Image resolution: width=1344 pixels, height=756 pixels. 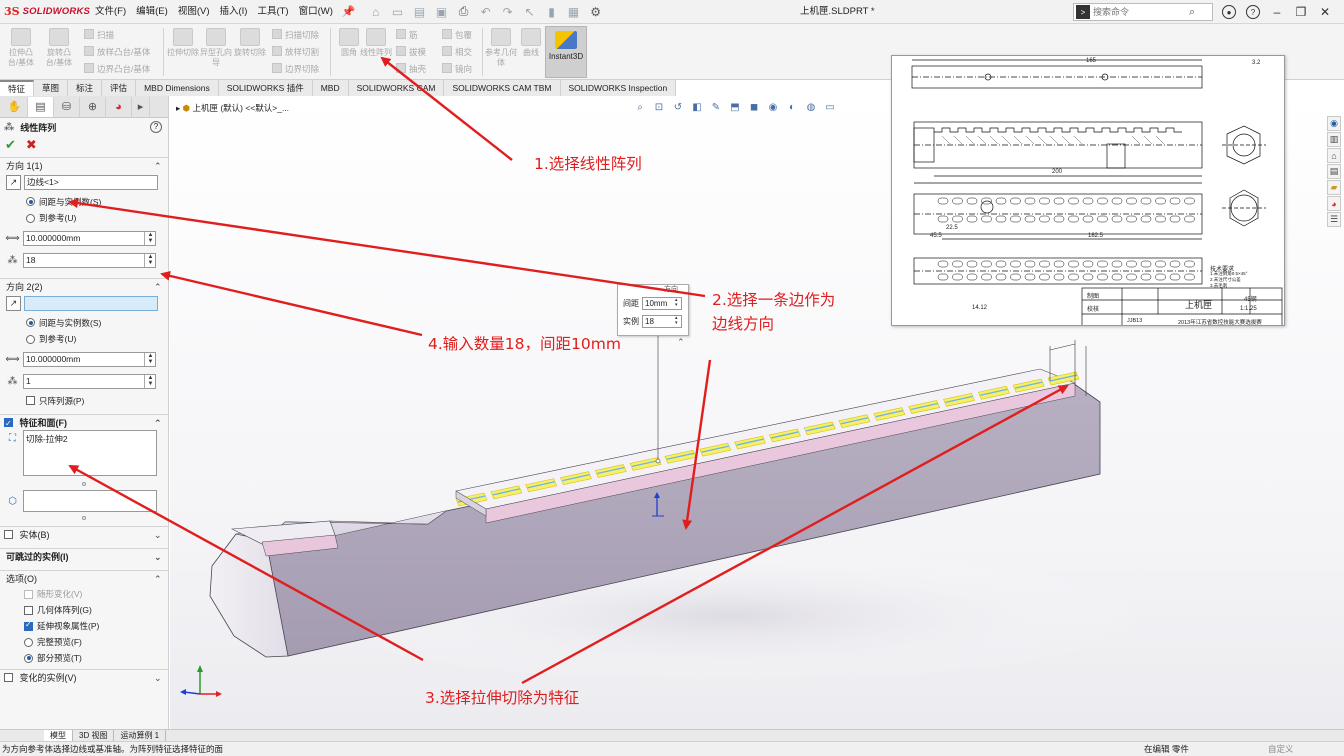 What do you see at coordinates (84, 400) in the screenshot?
I see `seed-only-row: 只阵列源(P)` at bounding box center [84, 400].